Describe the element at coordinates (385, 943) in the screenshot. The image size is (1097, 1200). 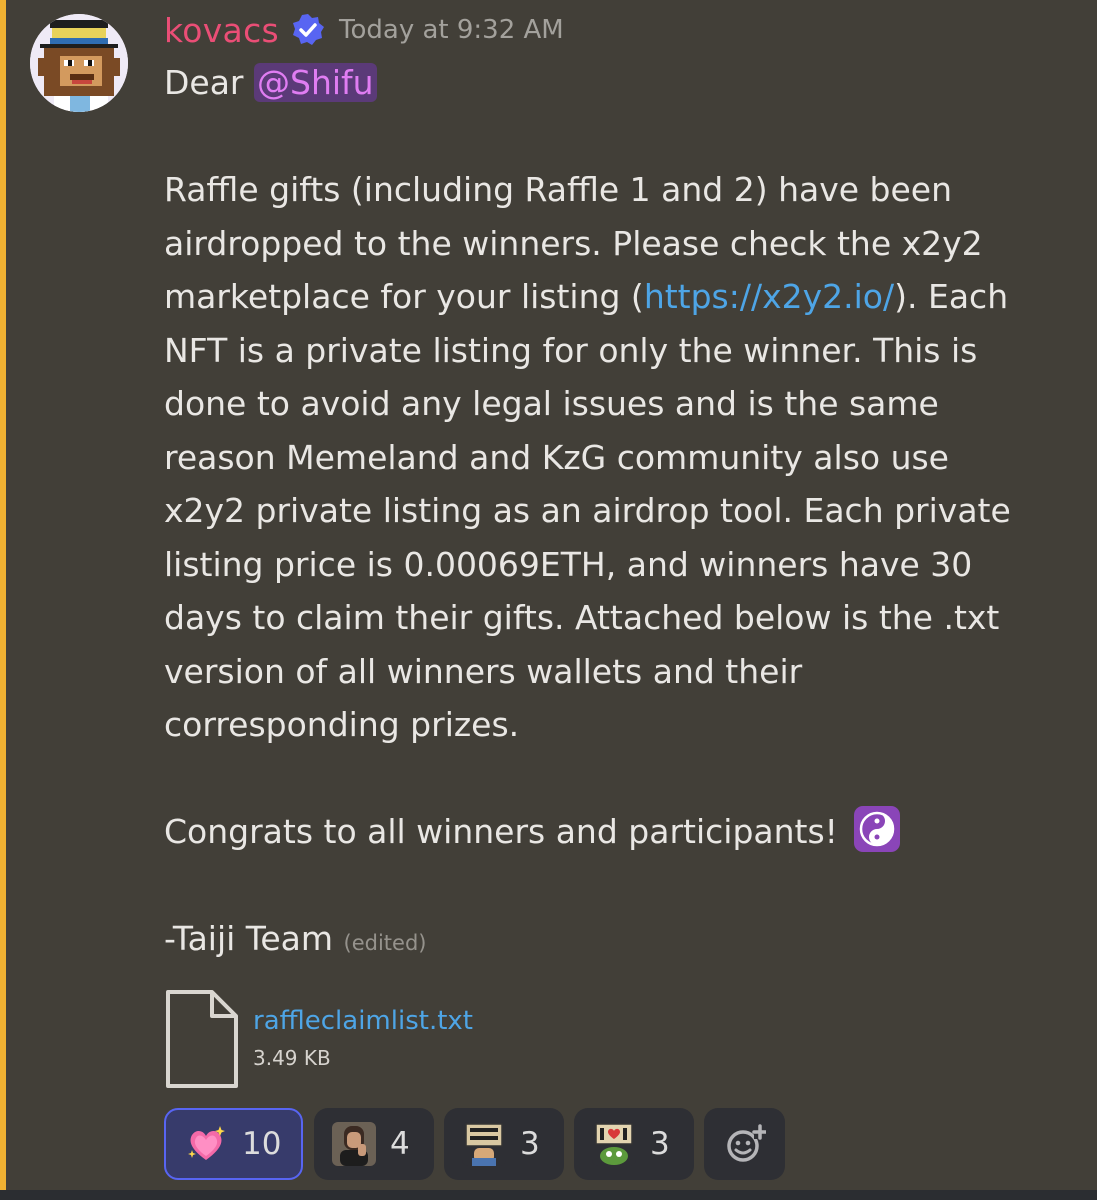
I see `edited-label: (edited)` at that location.